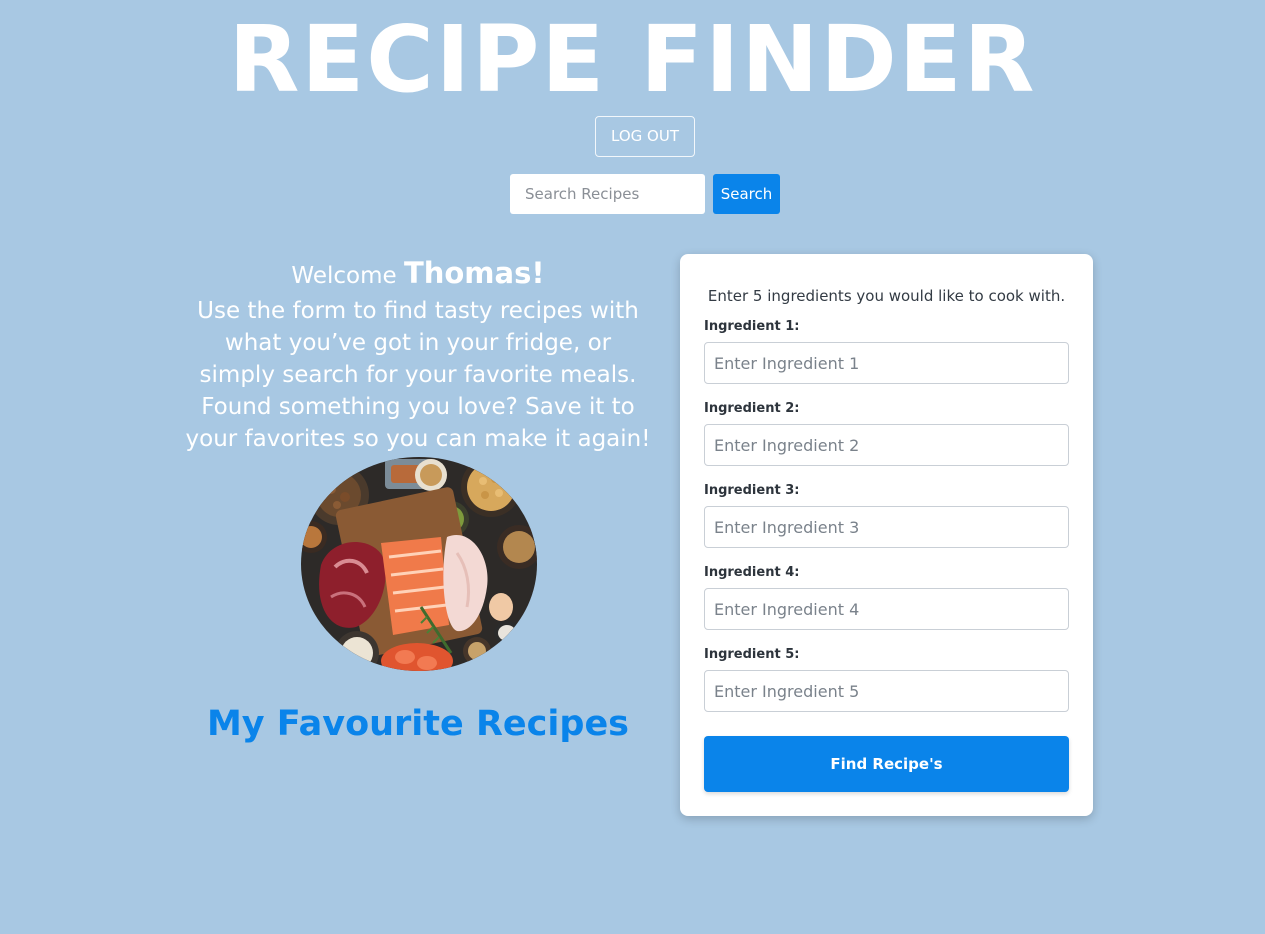 The image size is (1265, 934). I want to click on food-ingredients-illustration, so click(419, 564).